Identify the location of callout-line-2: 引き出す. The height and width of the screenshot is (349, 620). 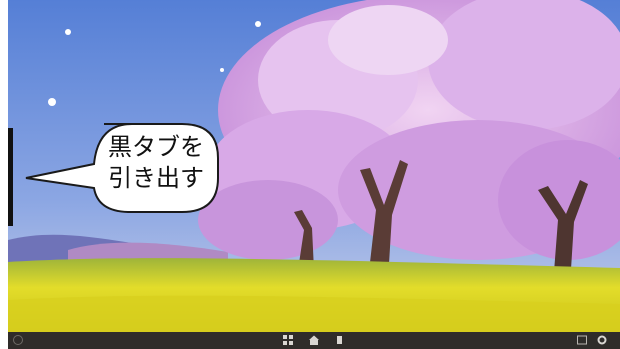
(156, 178).